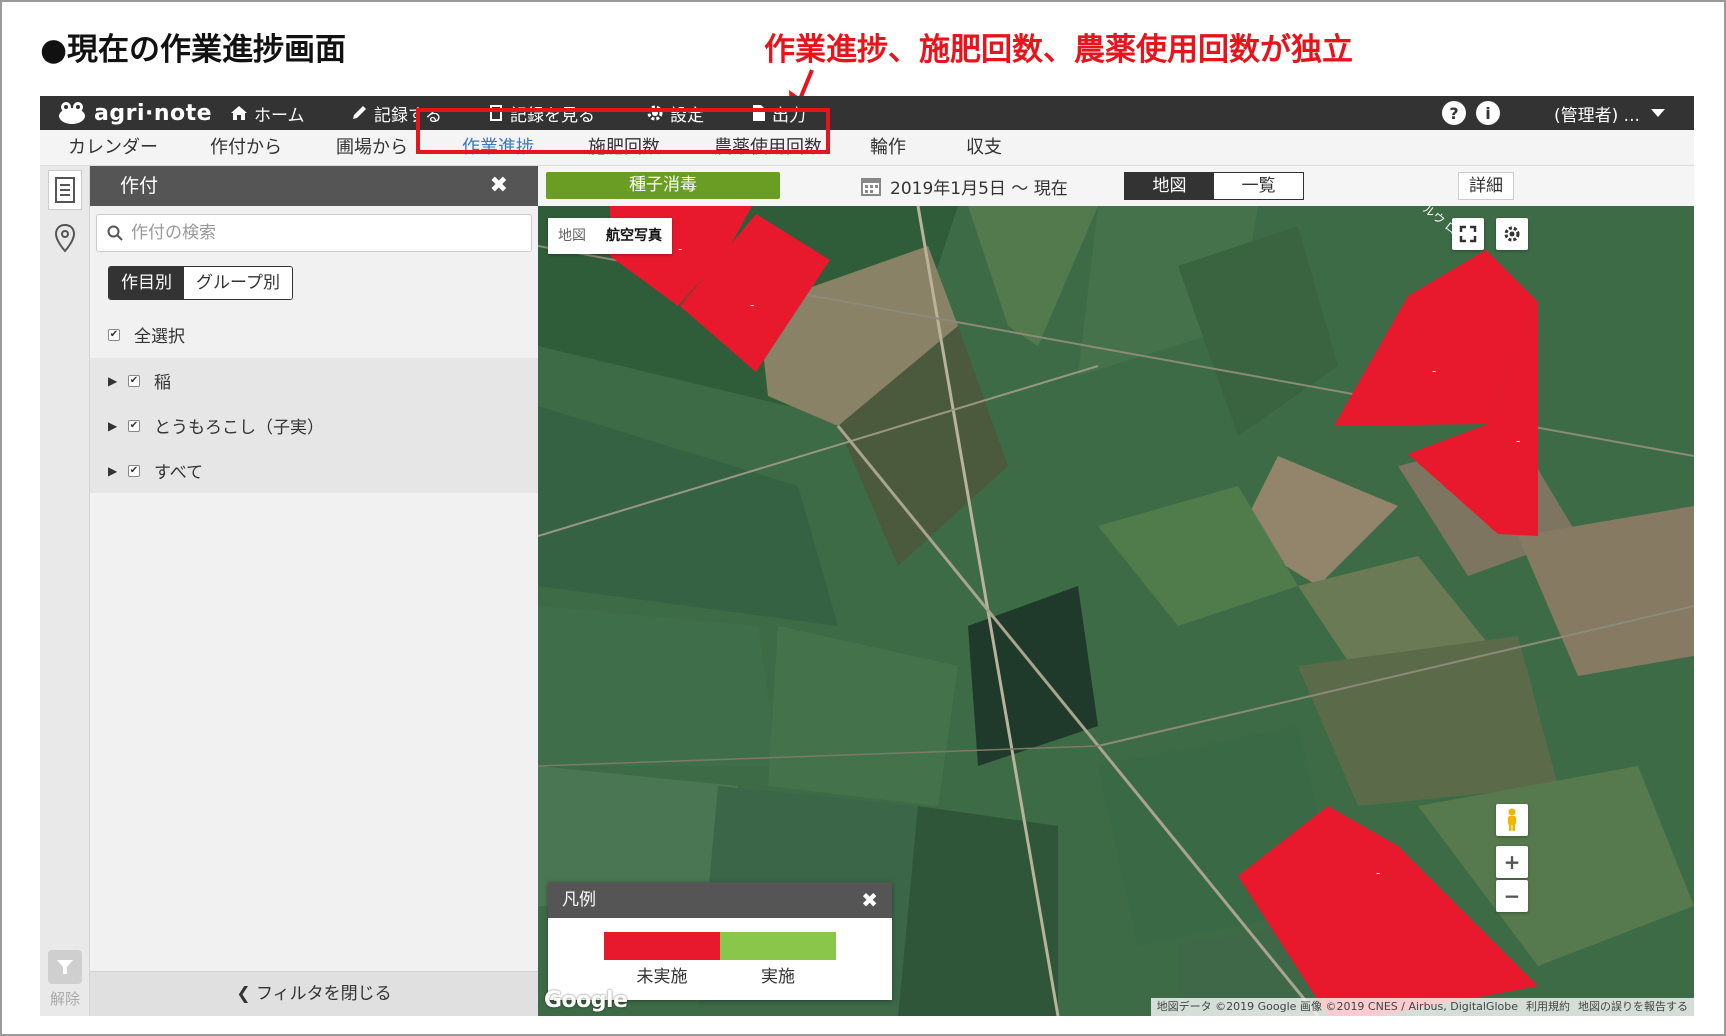 The image size is (1726, 1036). I want to click on by-crop-button: 作目別, so click(146, 283).